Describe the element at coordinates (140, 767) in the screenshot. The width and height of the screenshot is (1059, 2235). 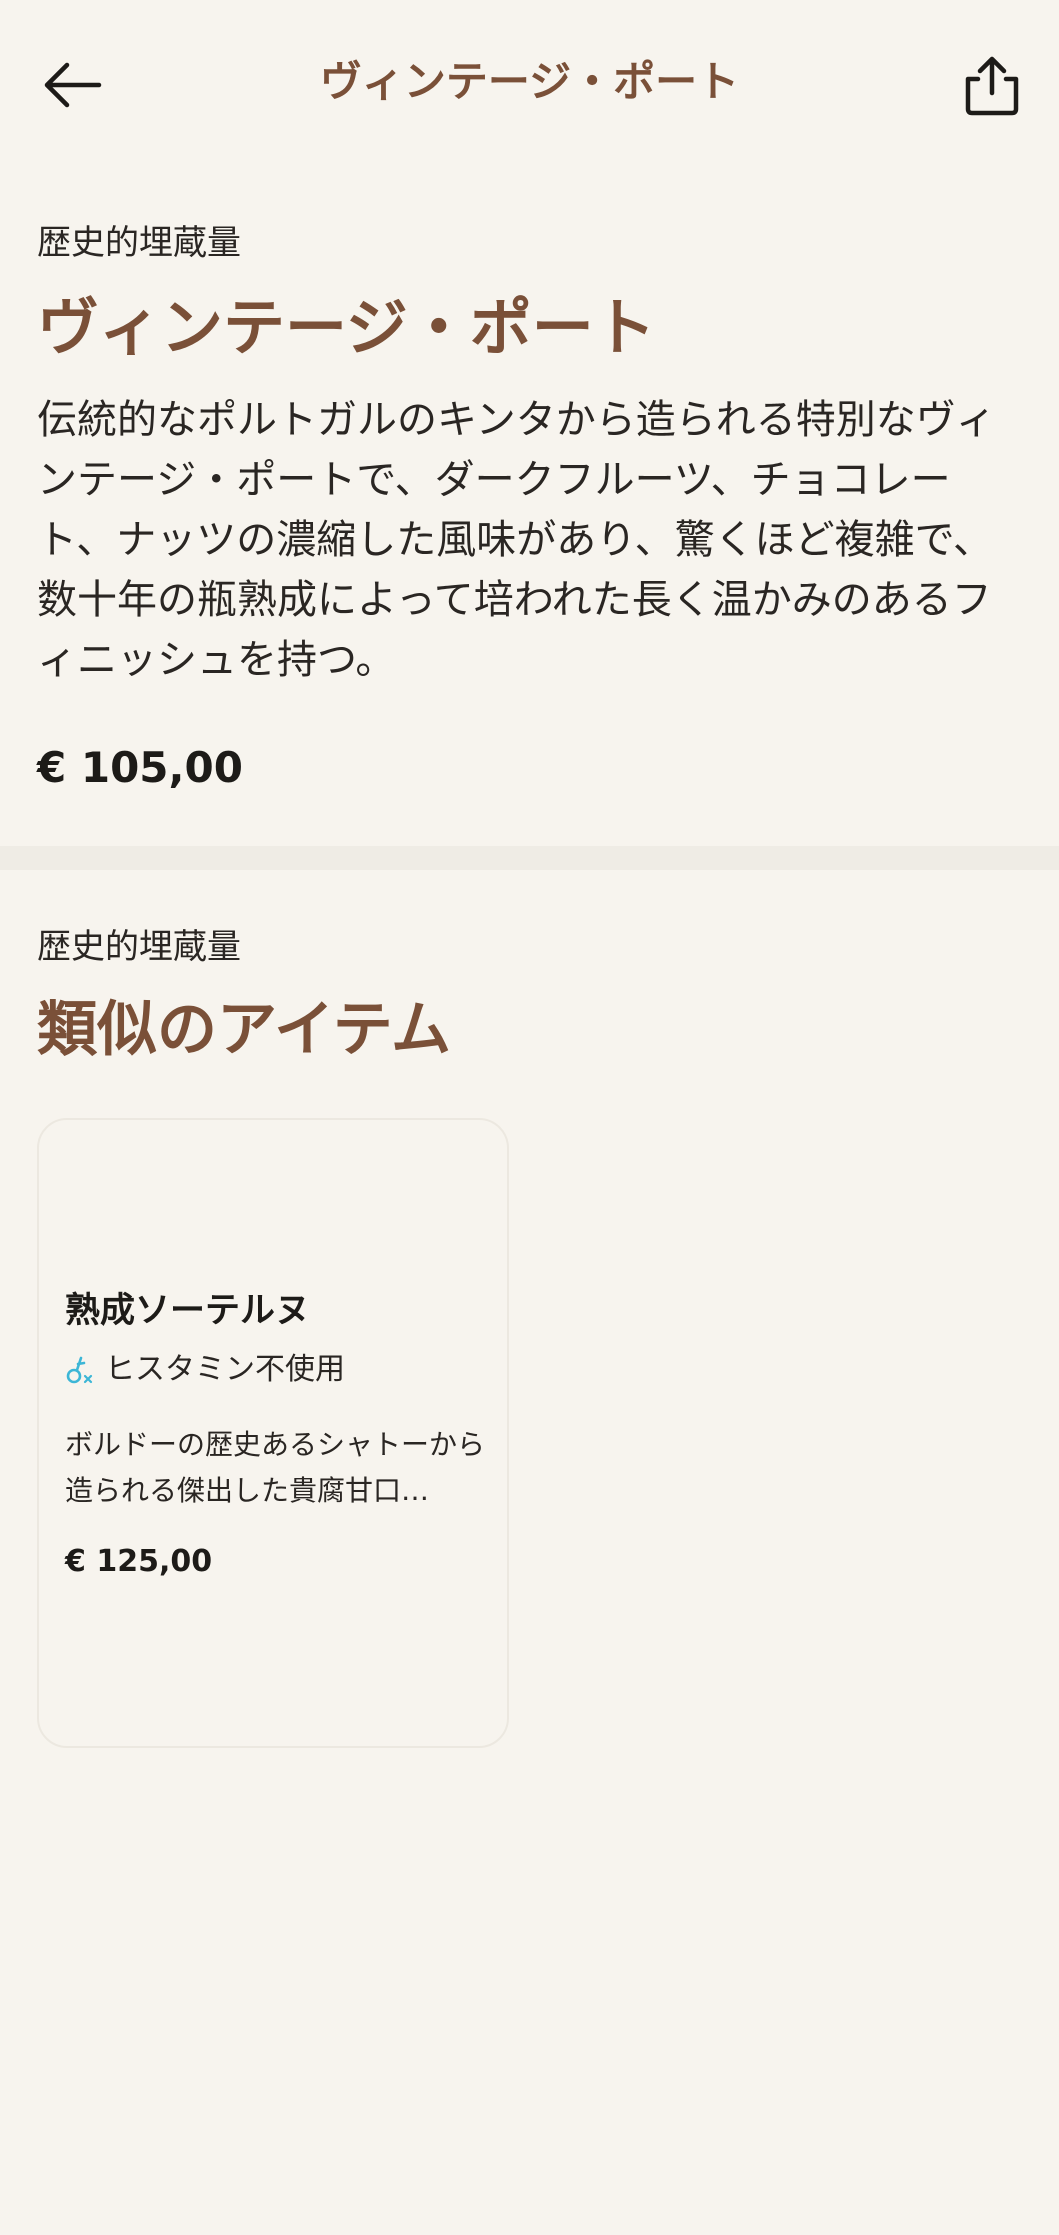
I see `product-price: € 105,00` at that location.